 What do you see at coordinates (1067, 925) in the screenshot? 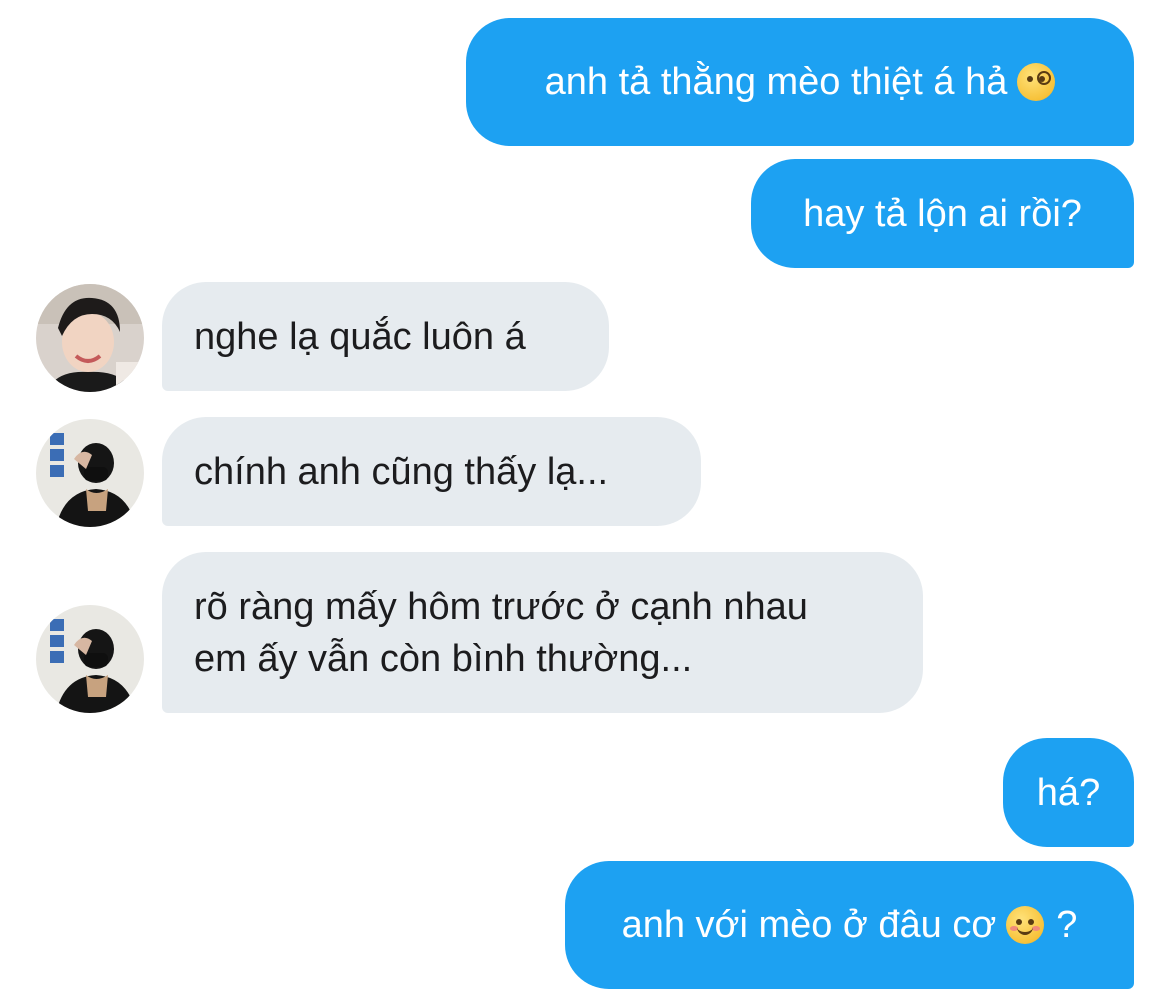
I see `message-text: ?` at bounding box center [1067, 925].